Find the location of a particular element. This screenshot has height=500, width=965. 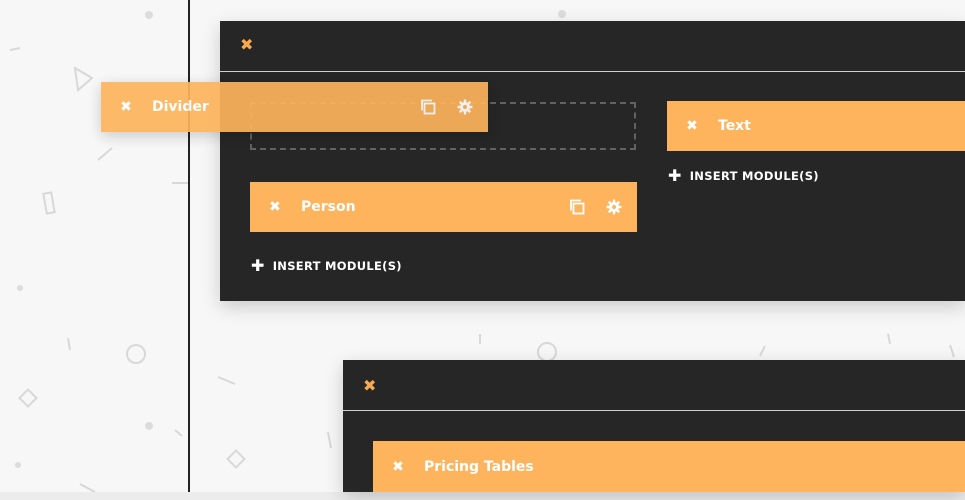

module-label: Person is located at coordinates (328, 207).